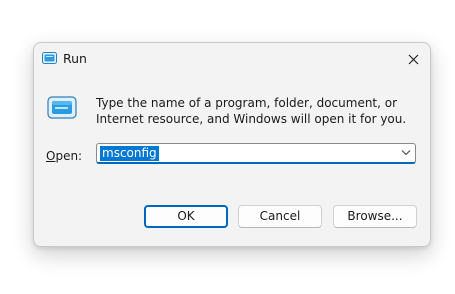 This screenshot has width=455, height=294. I want to click on window-title: Run, so click(75, 58).